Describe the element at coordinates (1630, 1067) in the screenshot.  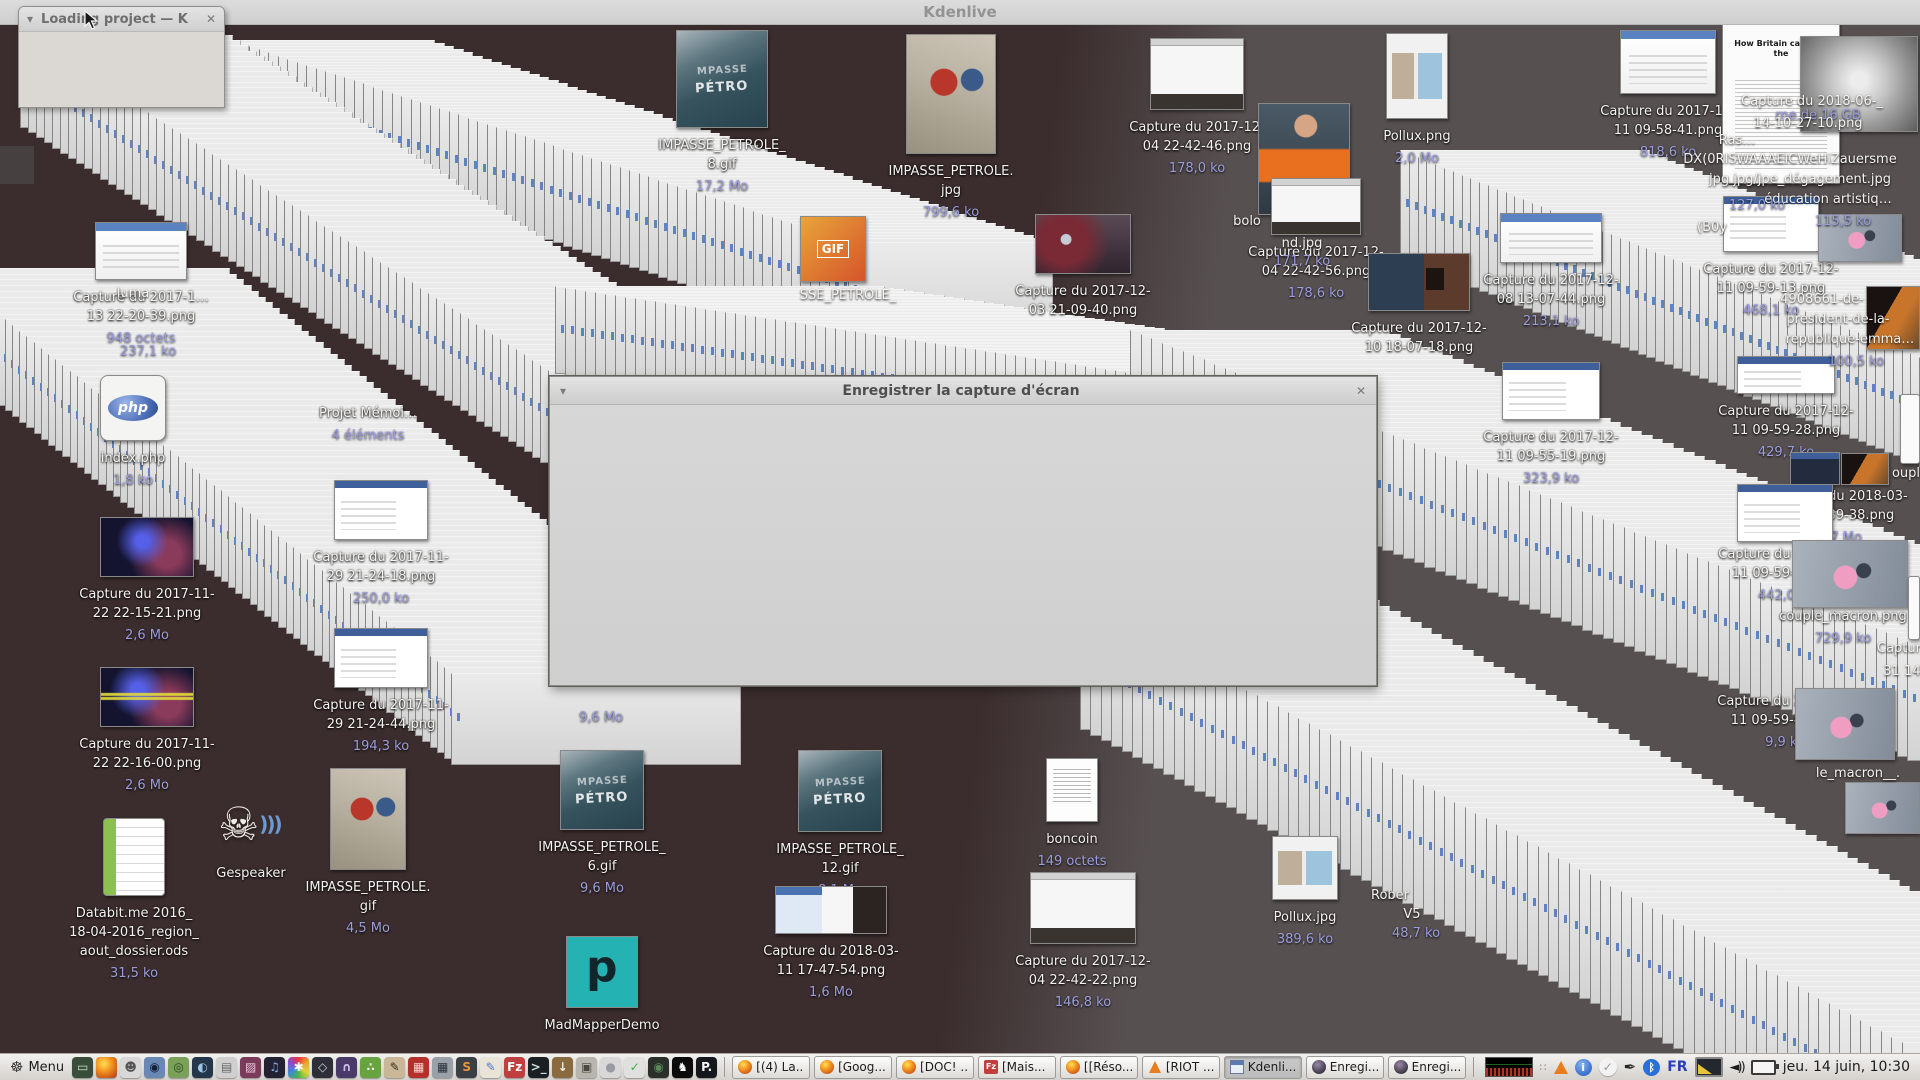
I see `brush-icon: ✒` at that location.